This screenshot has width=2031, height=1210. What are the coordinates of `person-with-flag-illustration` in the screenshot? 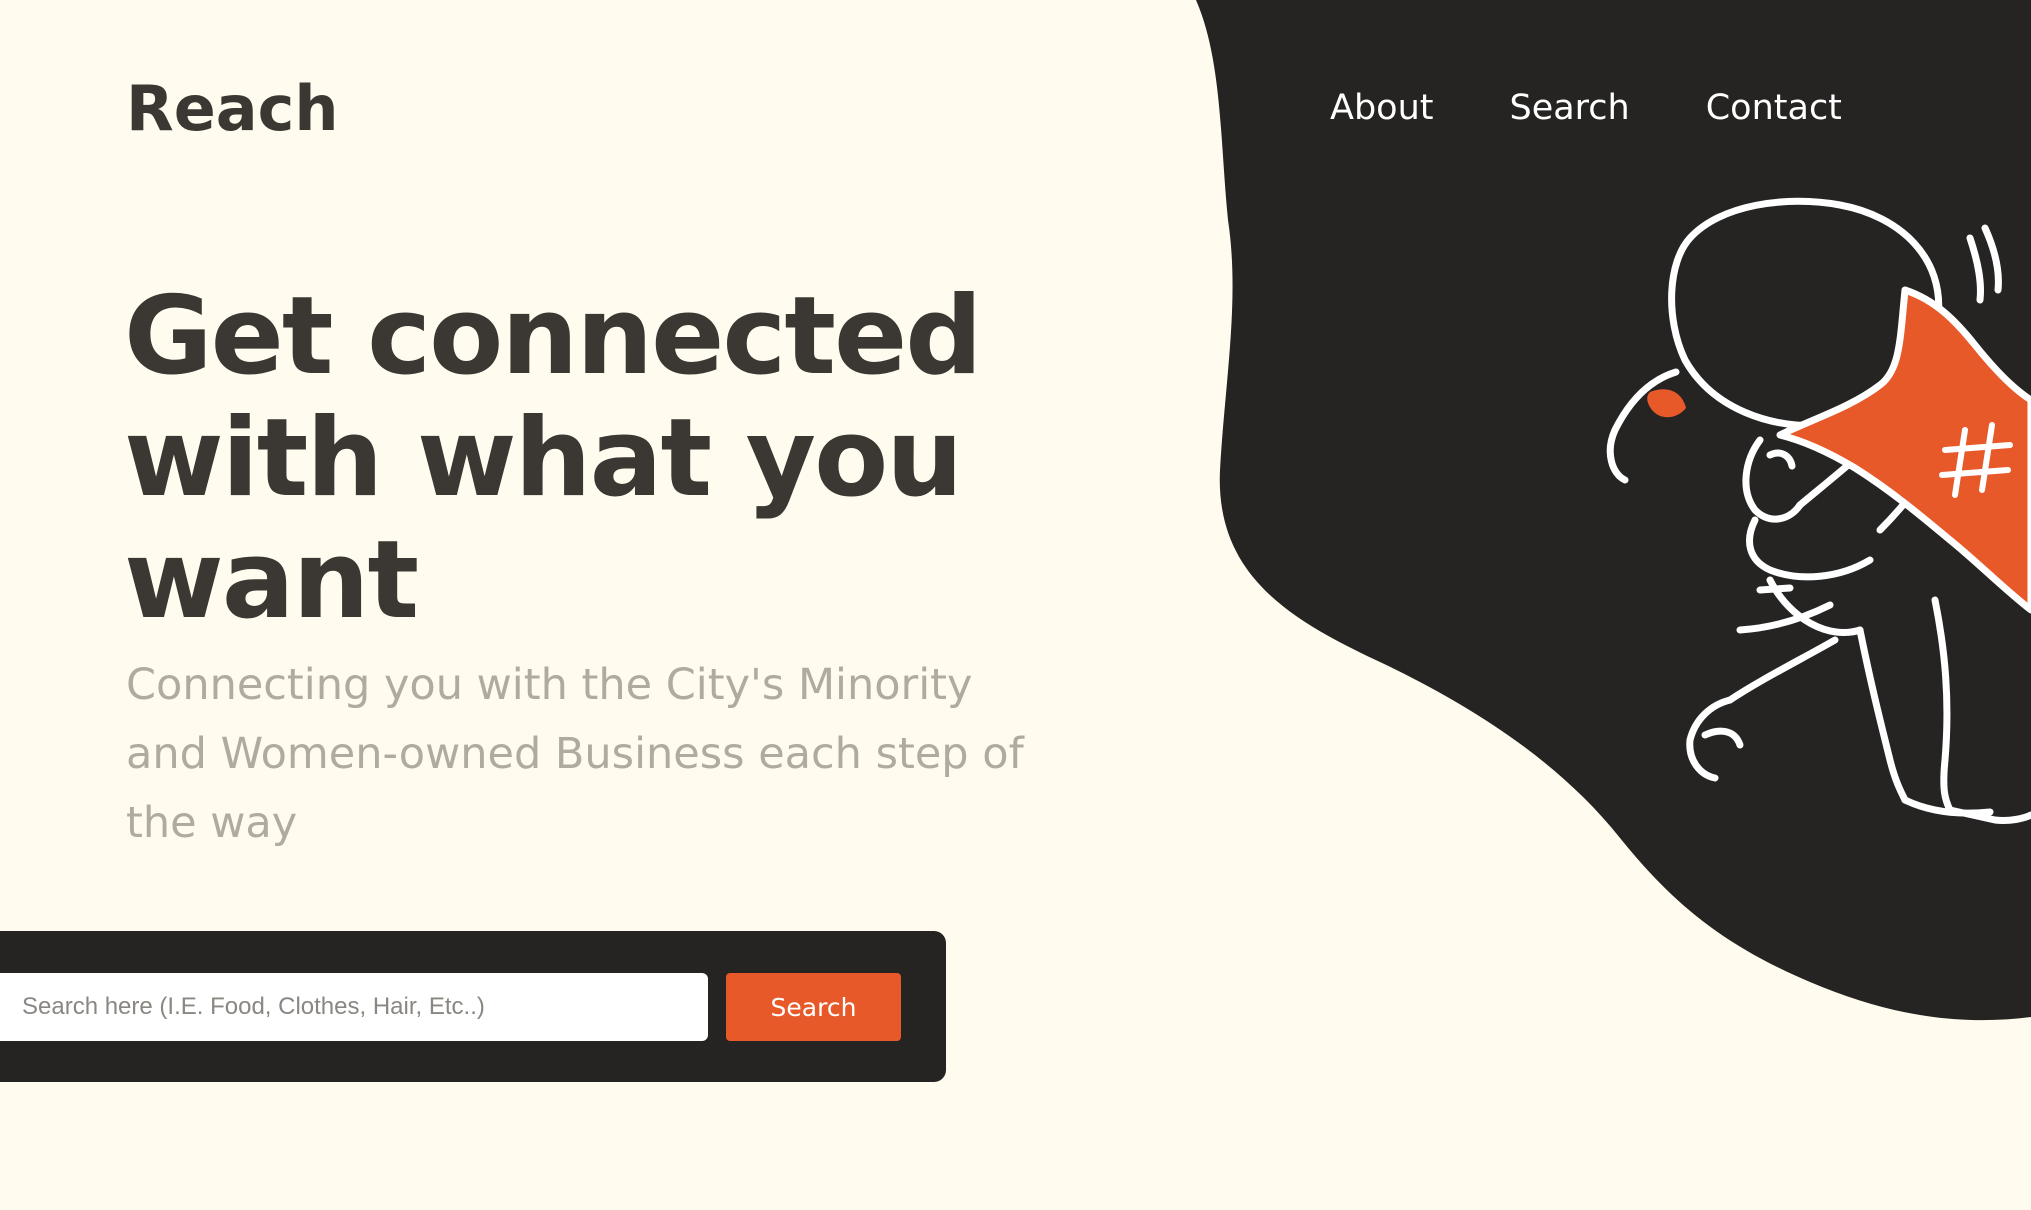 It's located at (1818, 510).